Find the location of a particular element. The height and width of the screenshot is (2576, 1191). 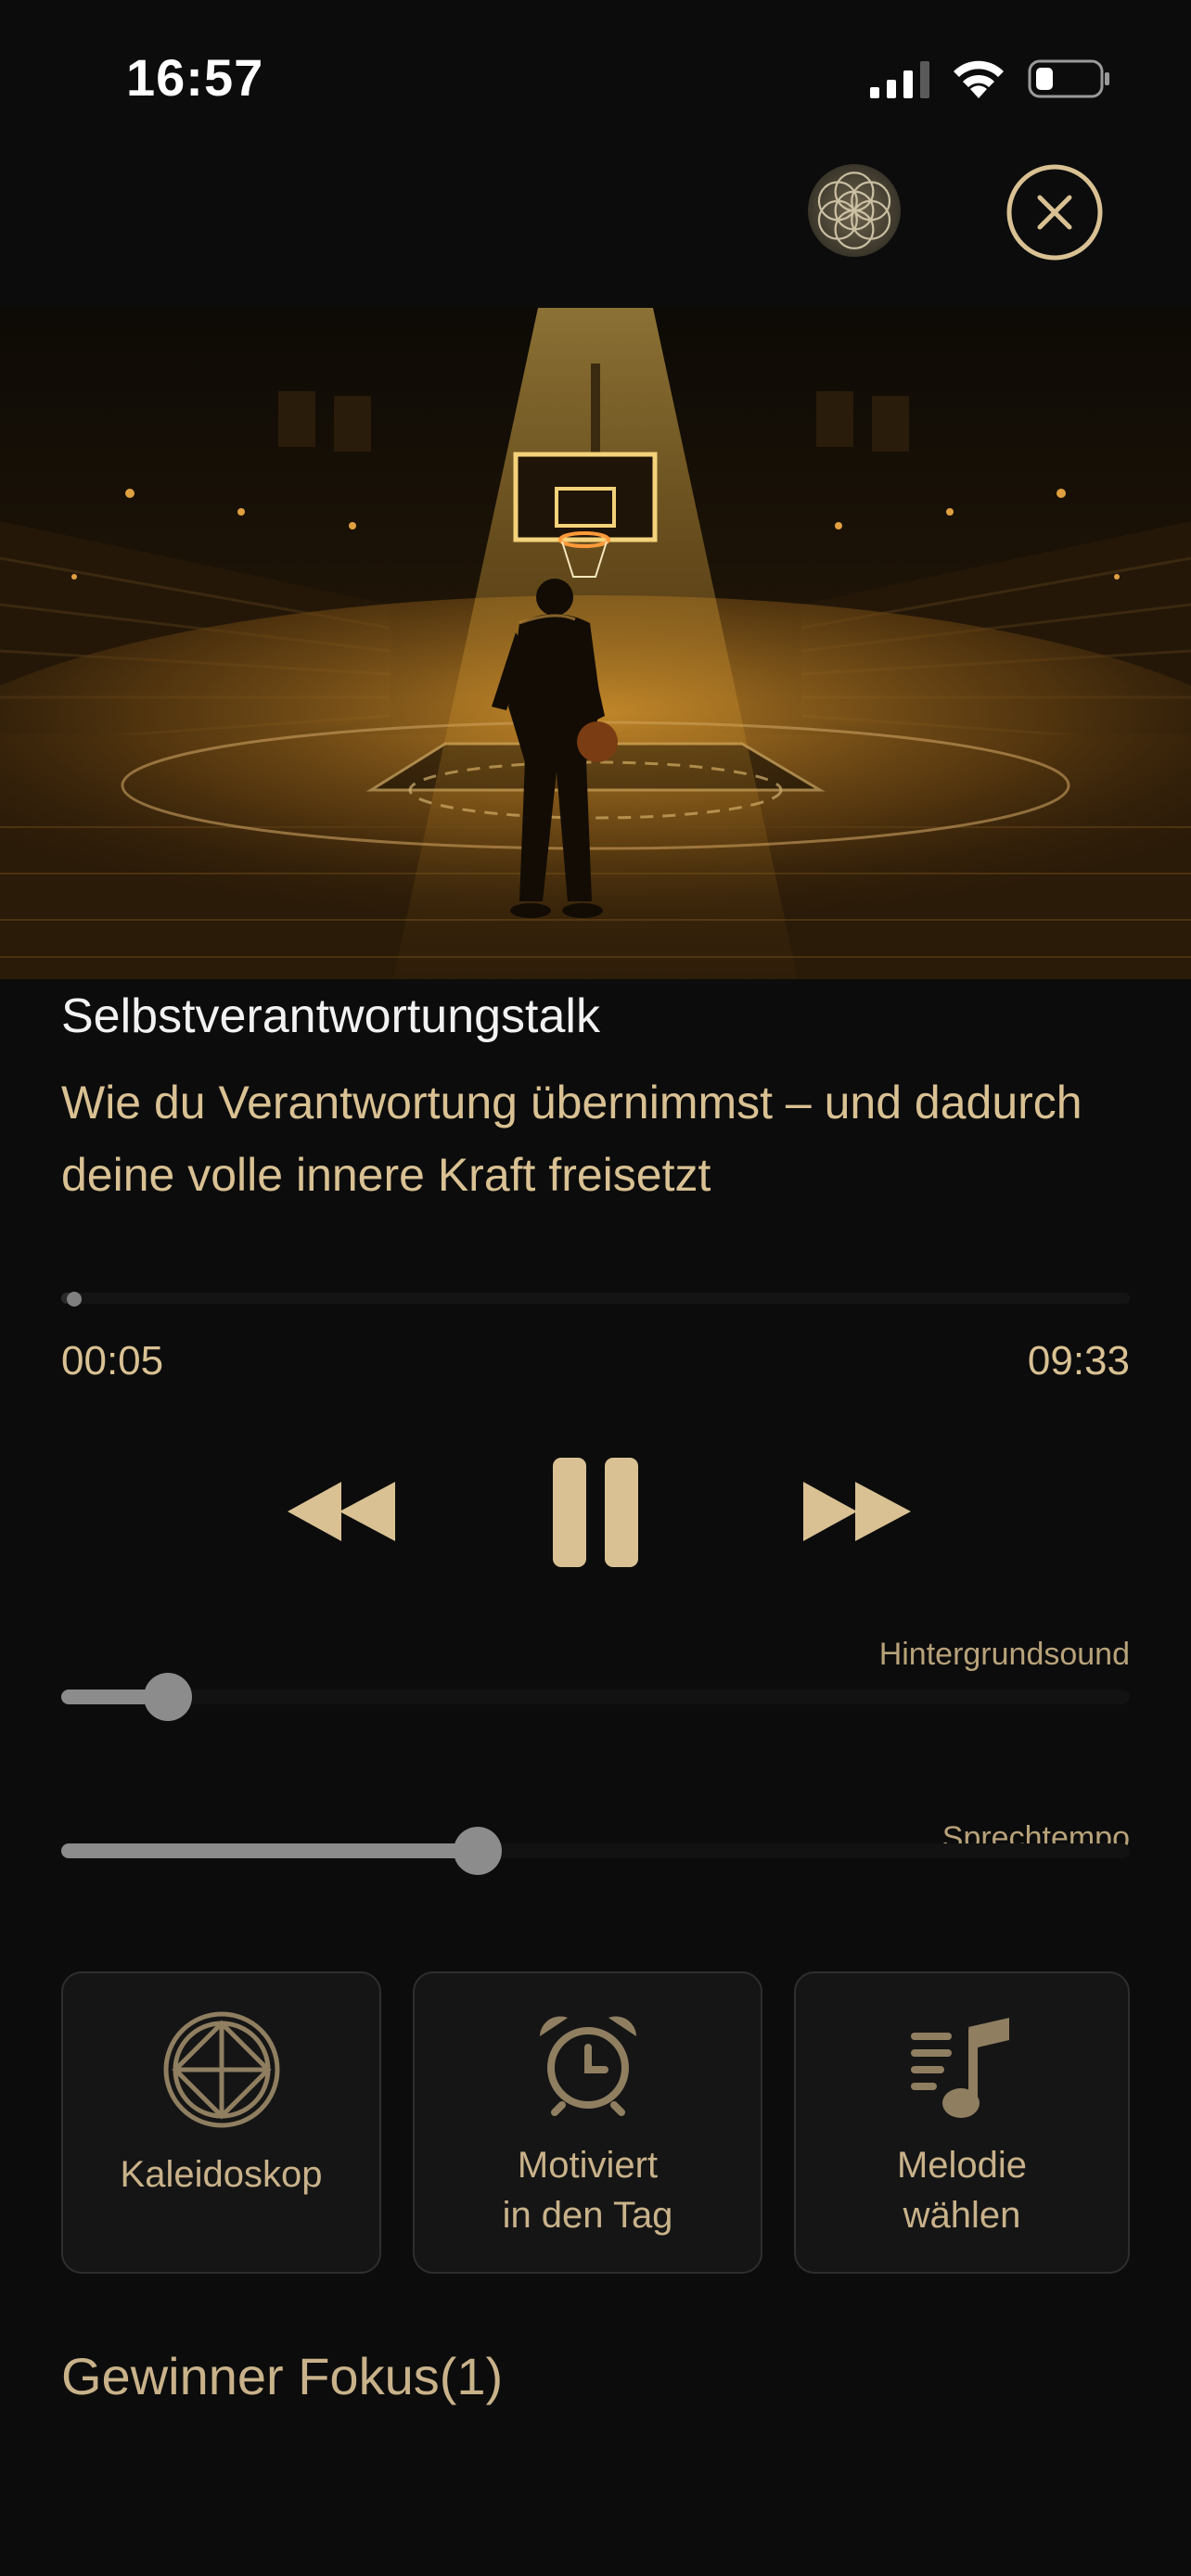

track-category: Selbstverantwortungstalk is located at coordinates (330, 1016).